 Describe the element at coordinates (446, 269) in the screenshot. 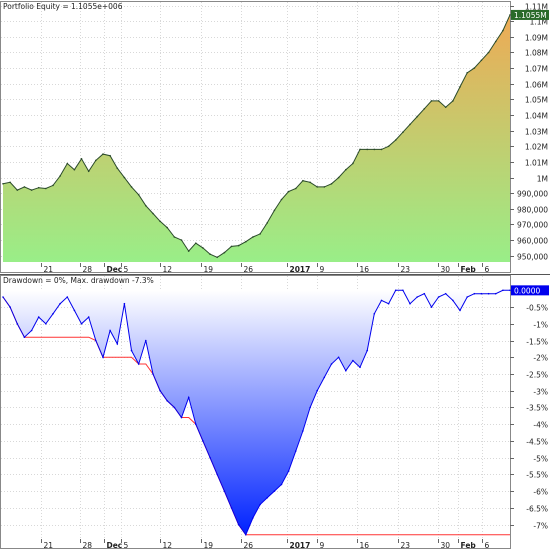

I see `x-tick-label: 30` at that location.